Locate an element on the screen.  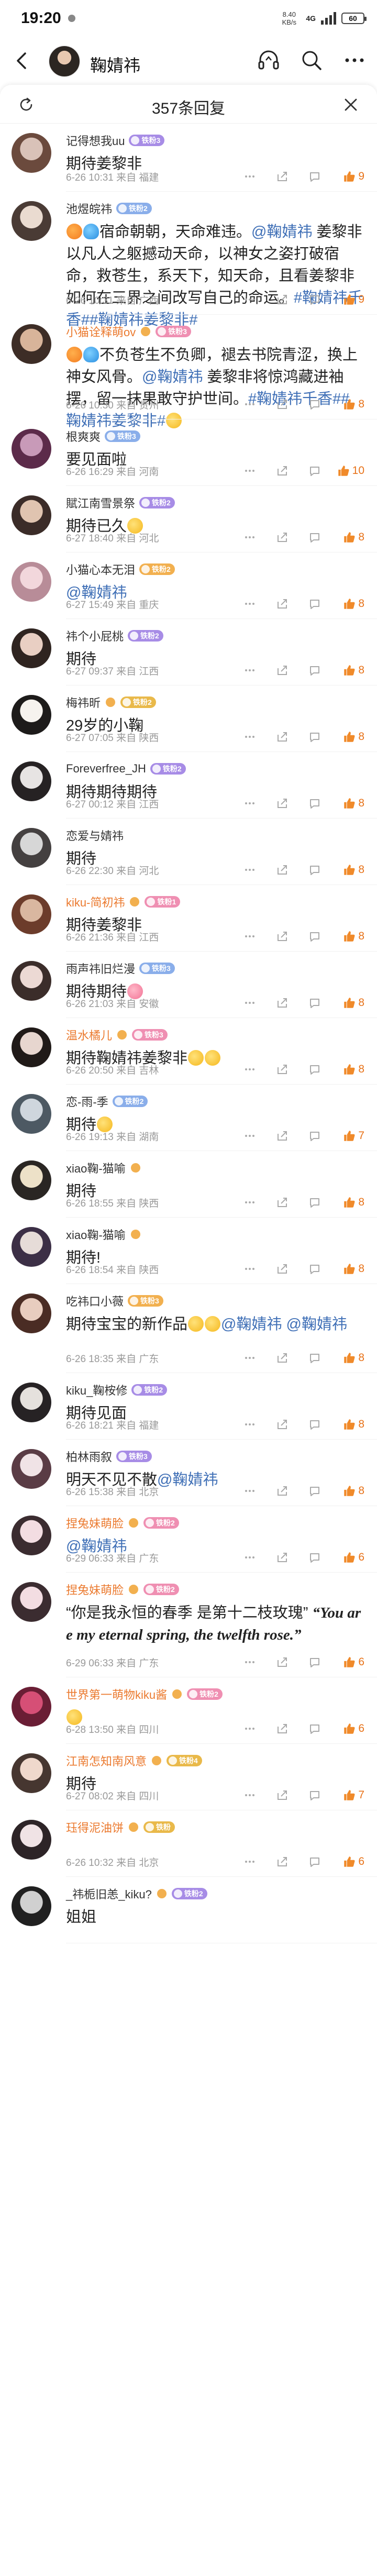
username: 池煜皖祎 is located at coordinates (89, 208).